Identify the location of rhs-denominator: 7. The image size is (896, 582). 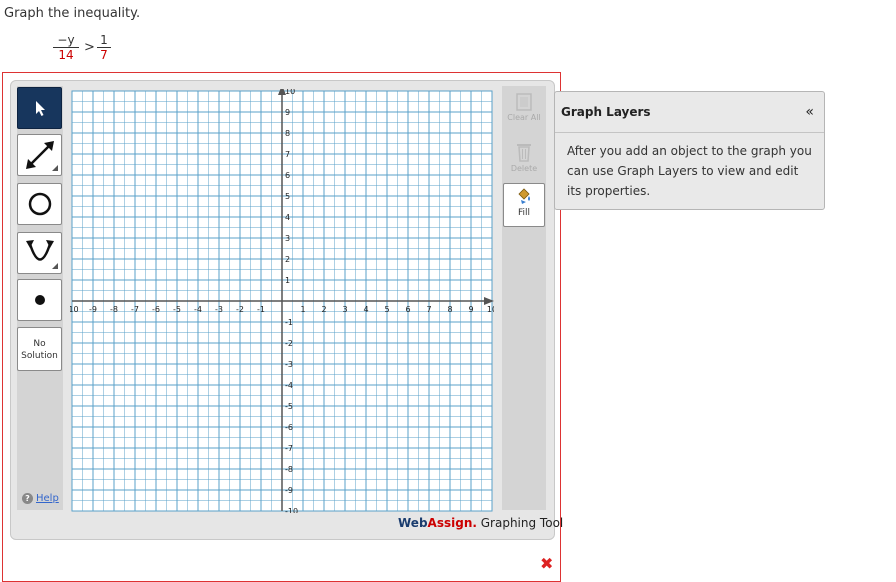
(104, 55).